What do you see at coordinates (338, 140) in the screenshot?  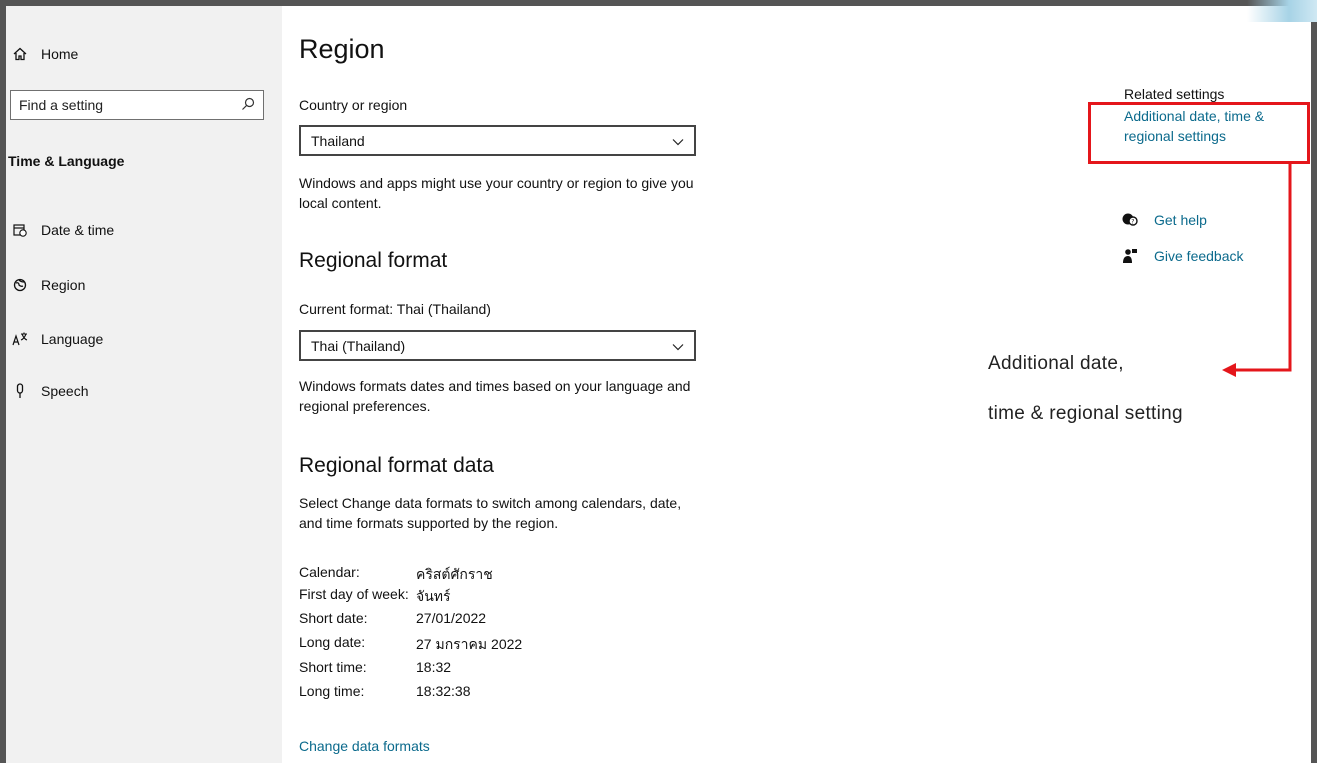 I see `country-value: Thailand` at bounding box center [338, 140].